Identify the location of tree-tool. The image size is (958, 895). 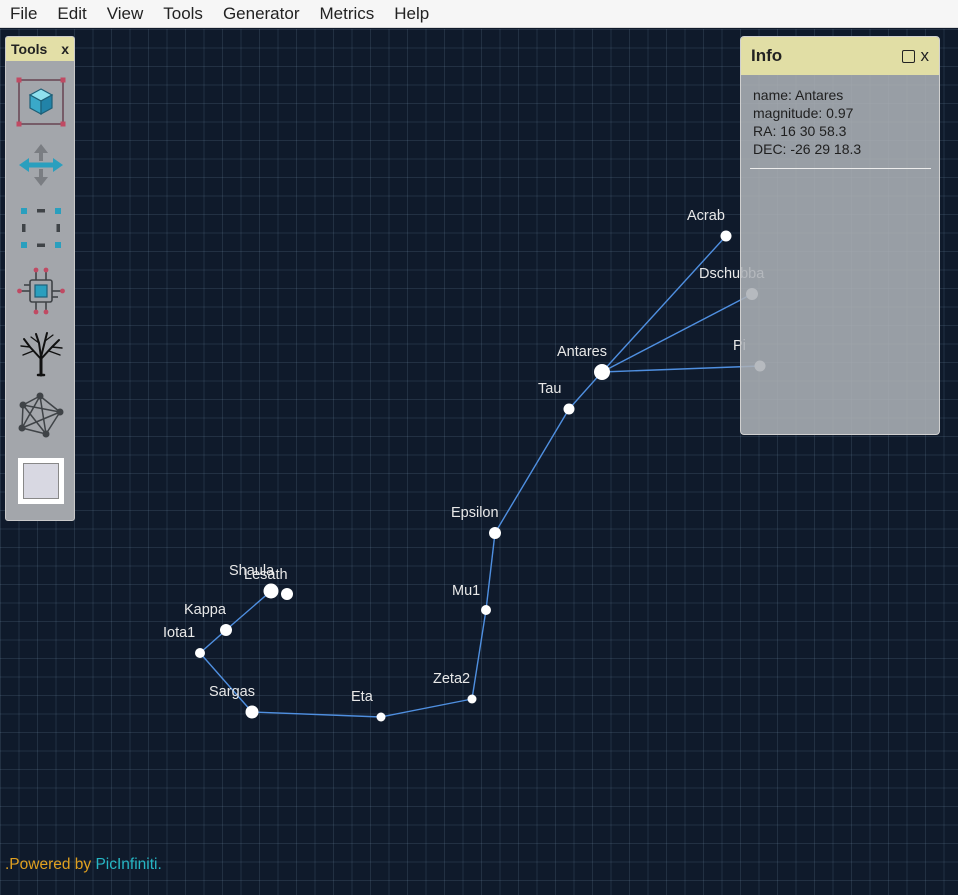
(41, 354).